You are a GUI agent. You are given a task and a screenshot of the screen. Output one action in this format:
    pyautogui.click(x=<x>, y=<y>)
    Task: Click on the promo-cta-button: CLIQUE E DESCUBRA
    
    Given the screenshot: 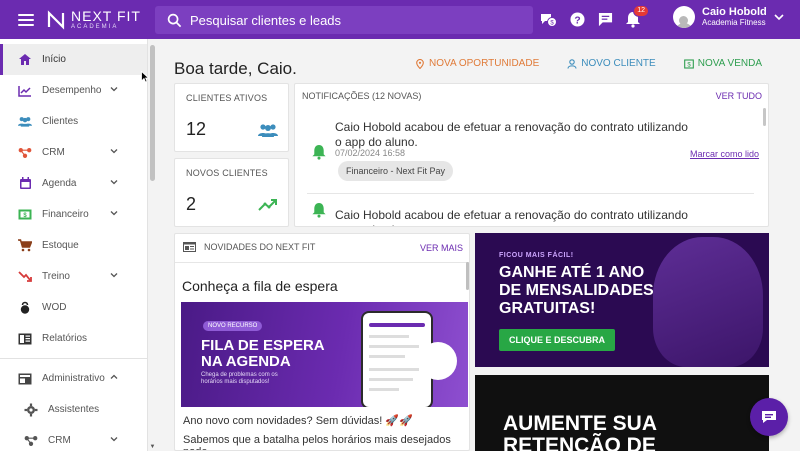 What is the action you would take?
    pyautogui.click(x=557, y=340)
    